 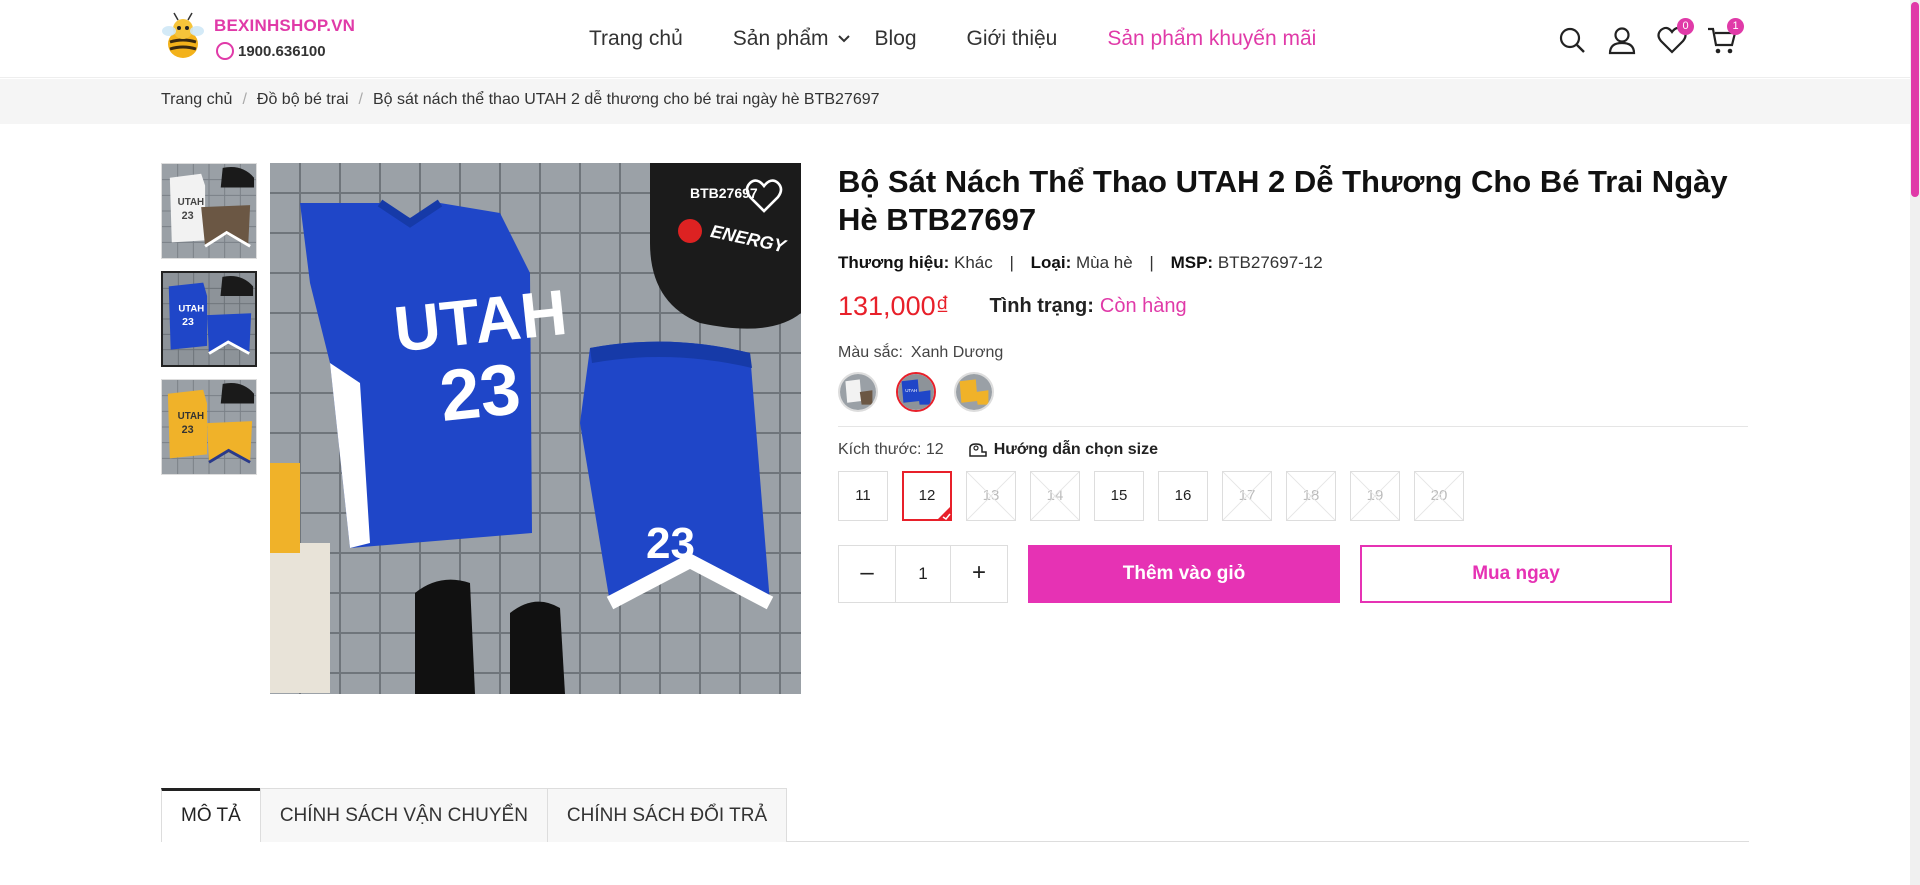 I want to click on nav-label: Blog, so click(x=895, y=38).